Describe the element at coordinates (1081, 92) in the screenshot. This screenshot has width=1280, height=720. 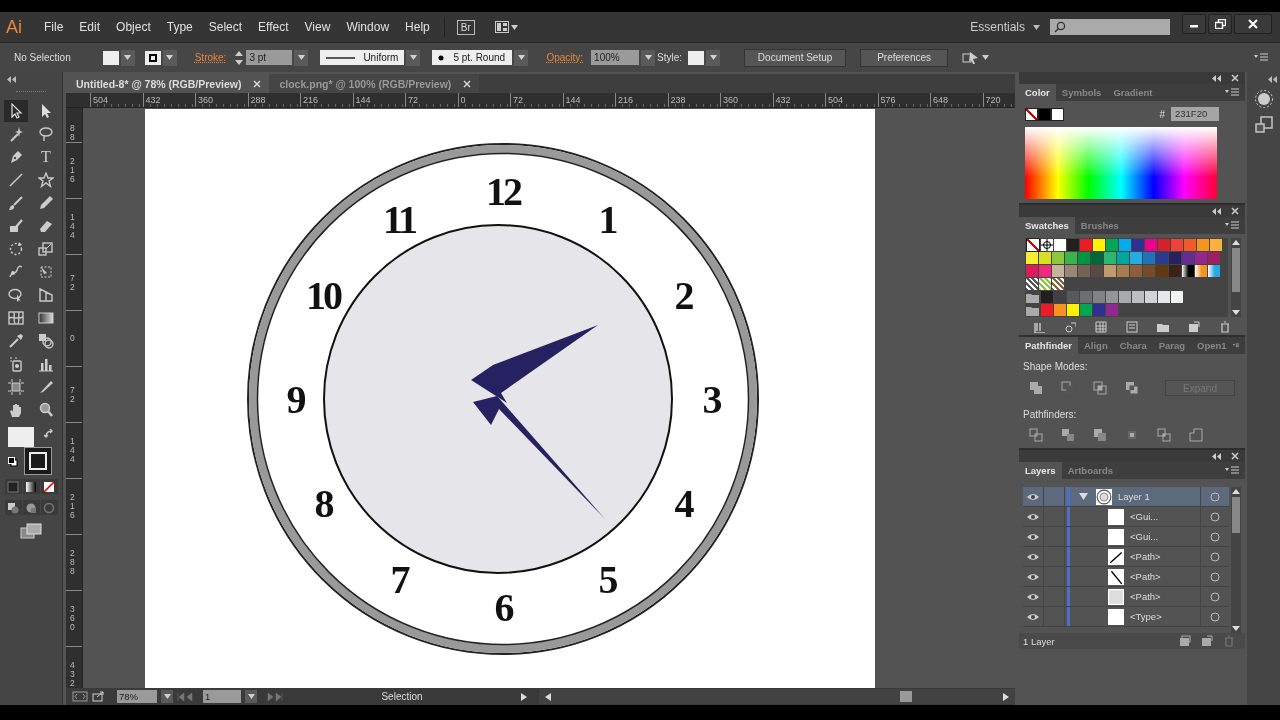
I see `panel-tab: Symbols` at that location.